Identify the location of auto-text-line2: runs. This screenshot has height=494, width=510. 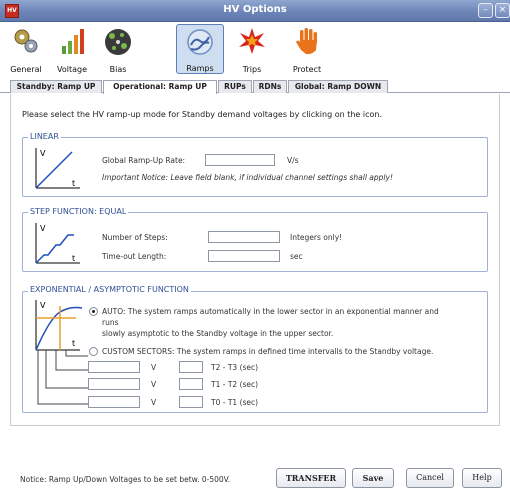
(110, 322).